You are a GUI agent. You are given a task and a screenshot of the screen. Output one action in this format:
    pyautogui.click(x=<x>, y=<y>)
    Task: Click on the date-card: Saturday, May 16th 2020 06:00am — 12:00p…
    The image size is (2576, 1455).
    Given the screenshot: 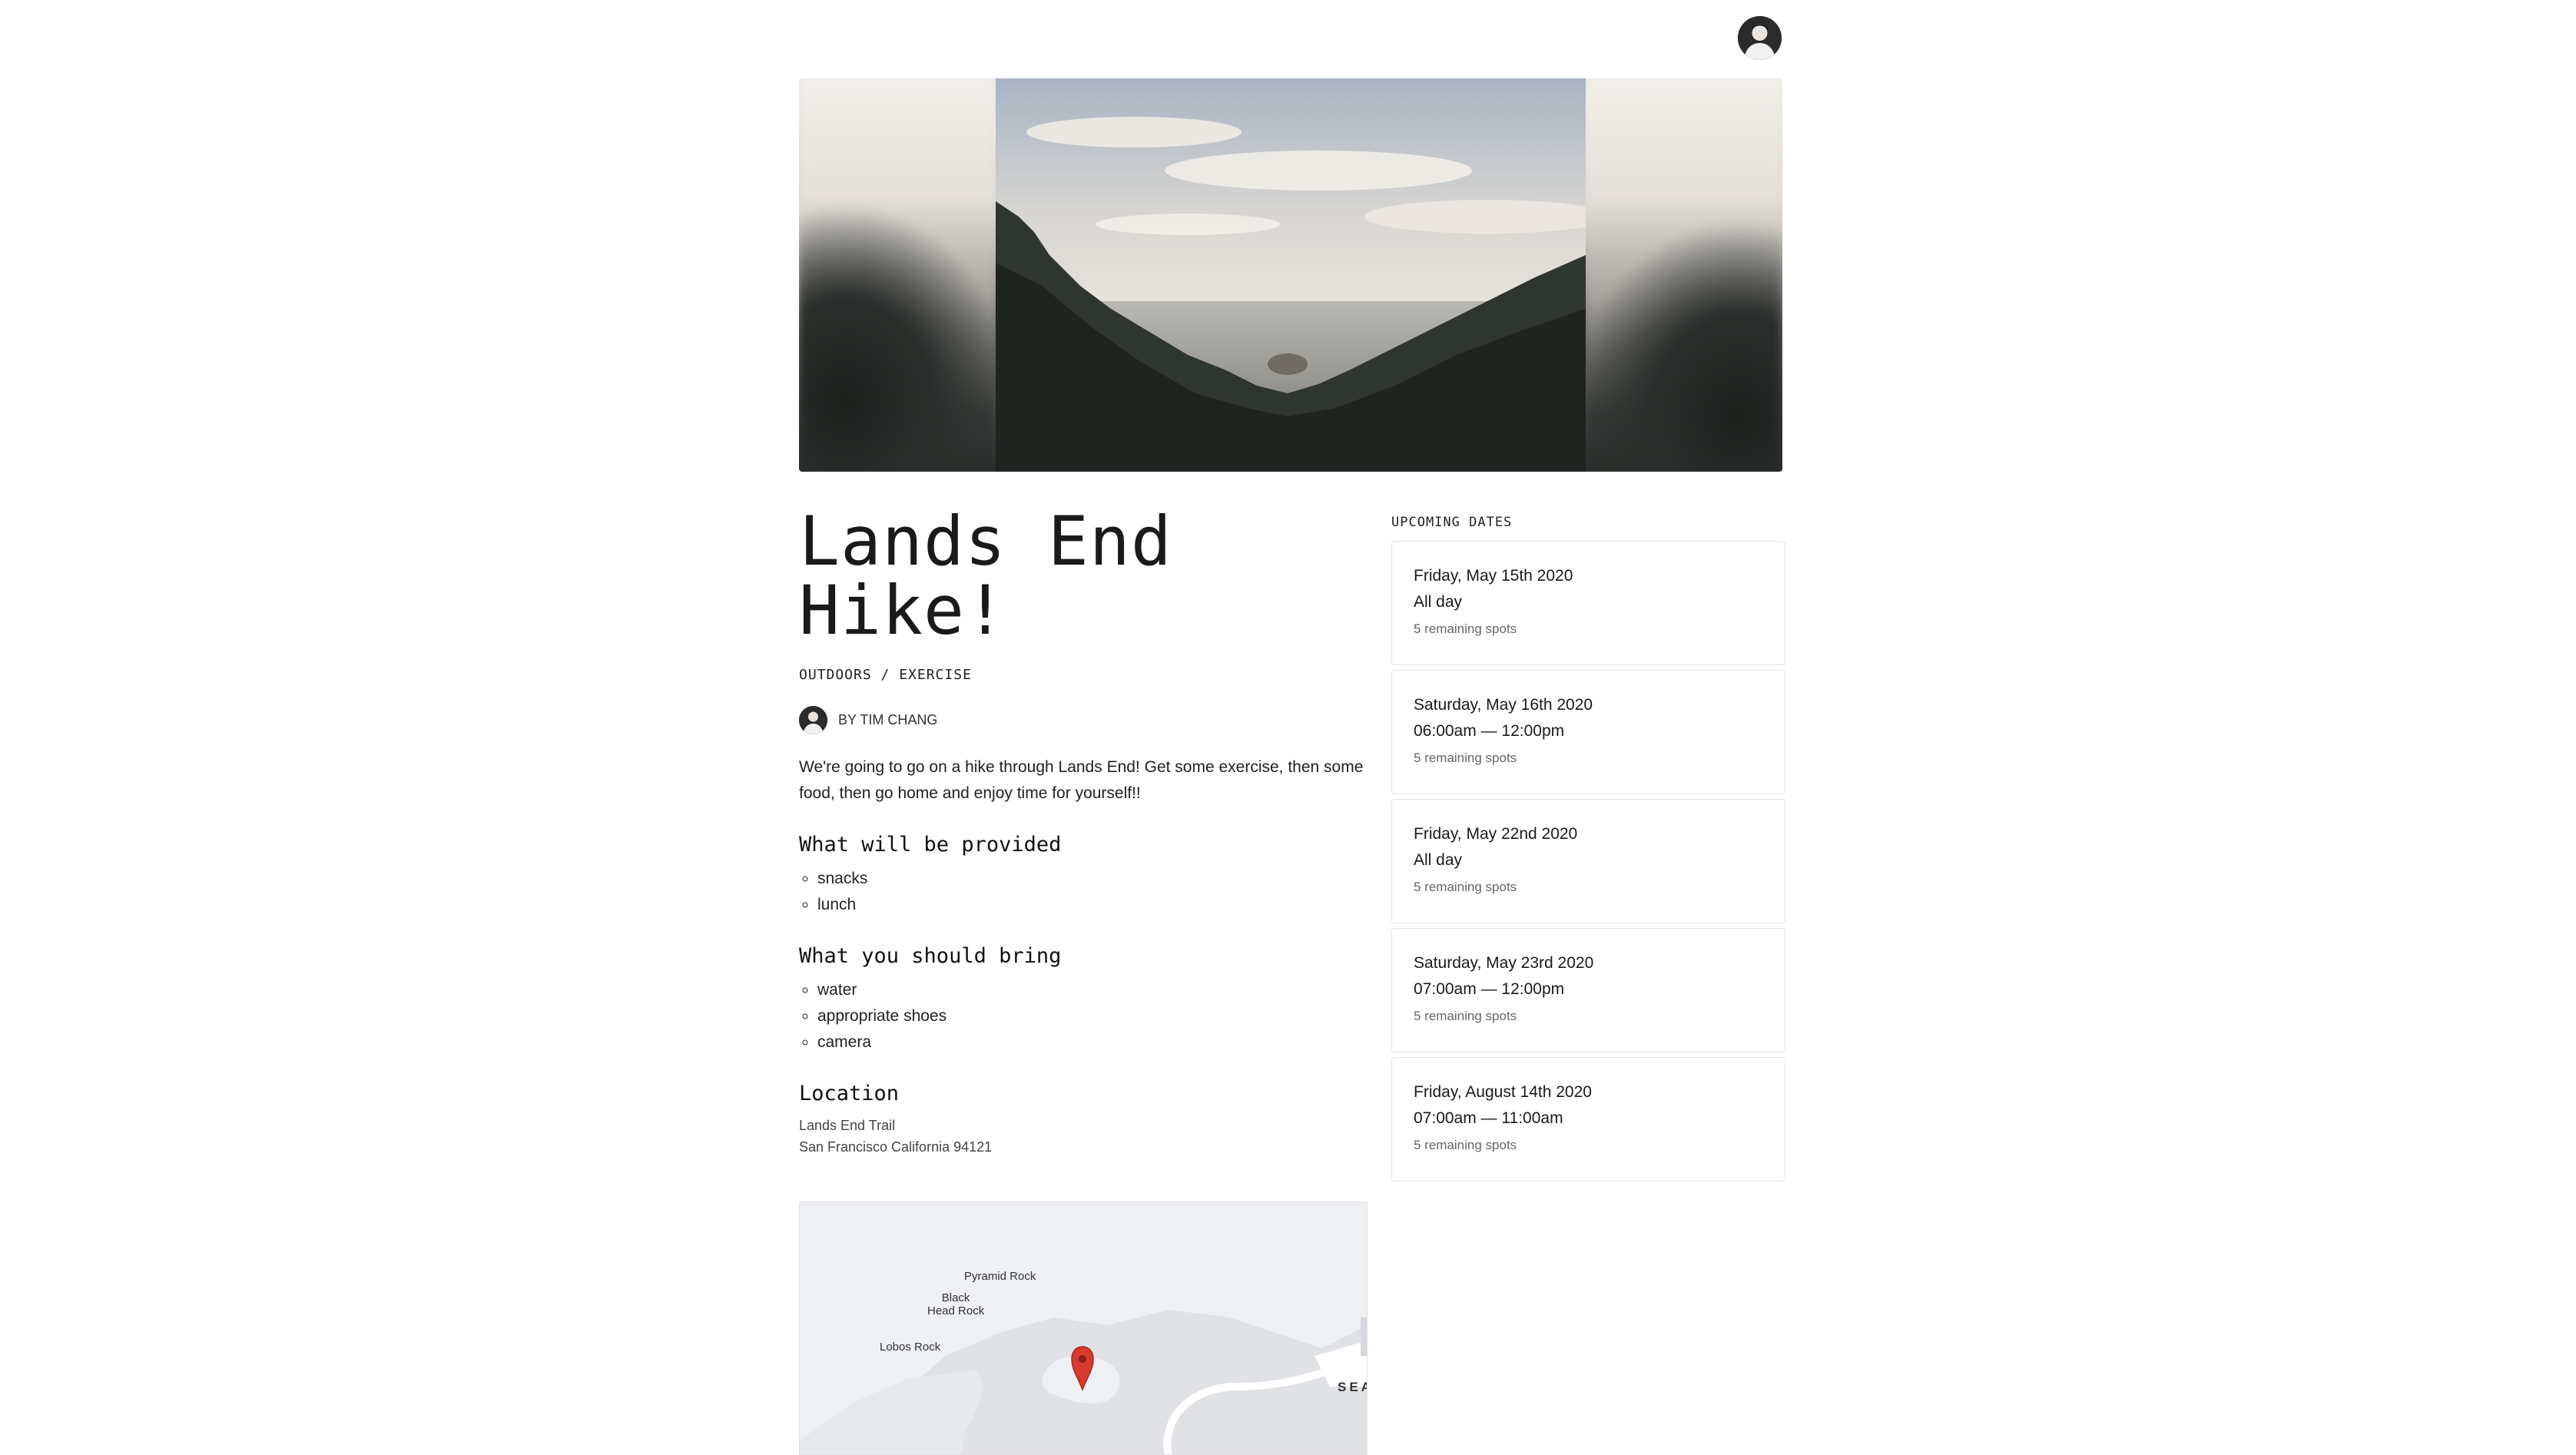 What is the action you would take?
    pyautogui.click(x=1588, y=732)
    